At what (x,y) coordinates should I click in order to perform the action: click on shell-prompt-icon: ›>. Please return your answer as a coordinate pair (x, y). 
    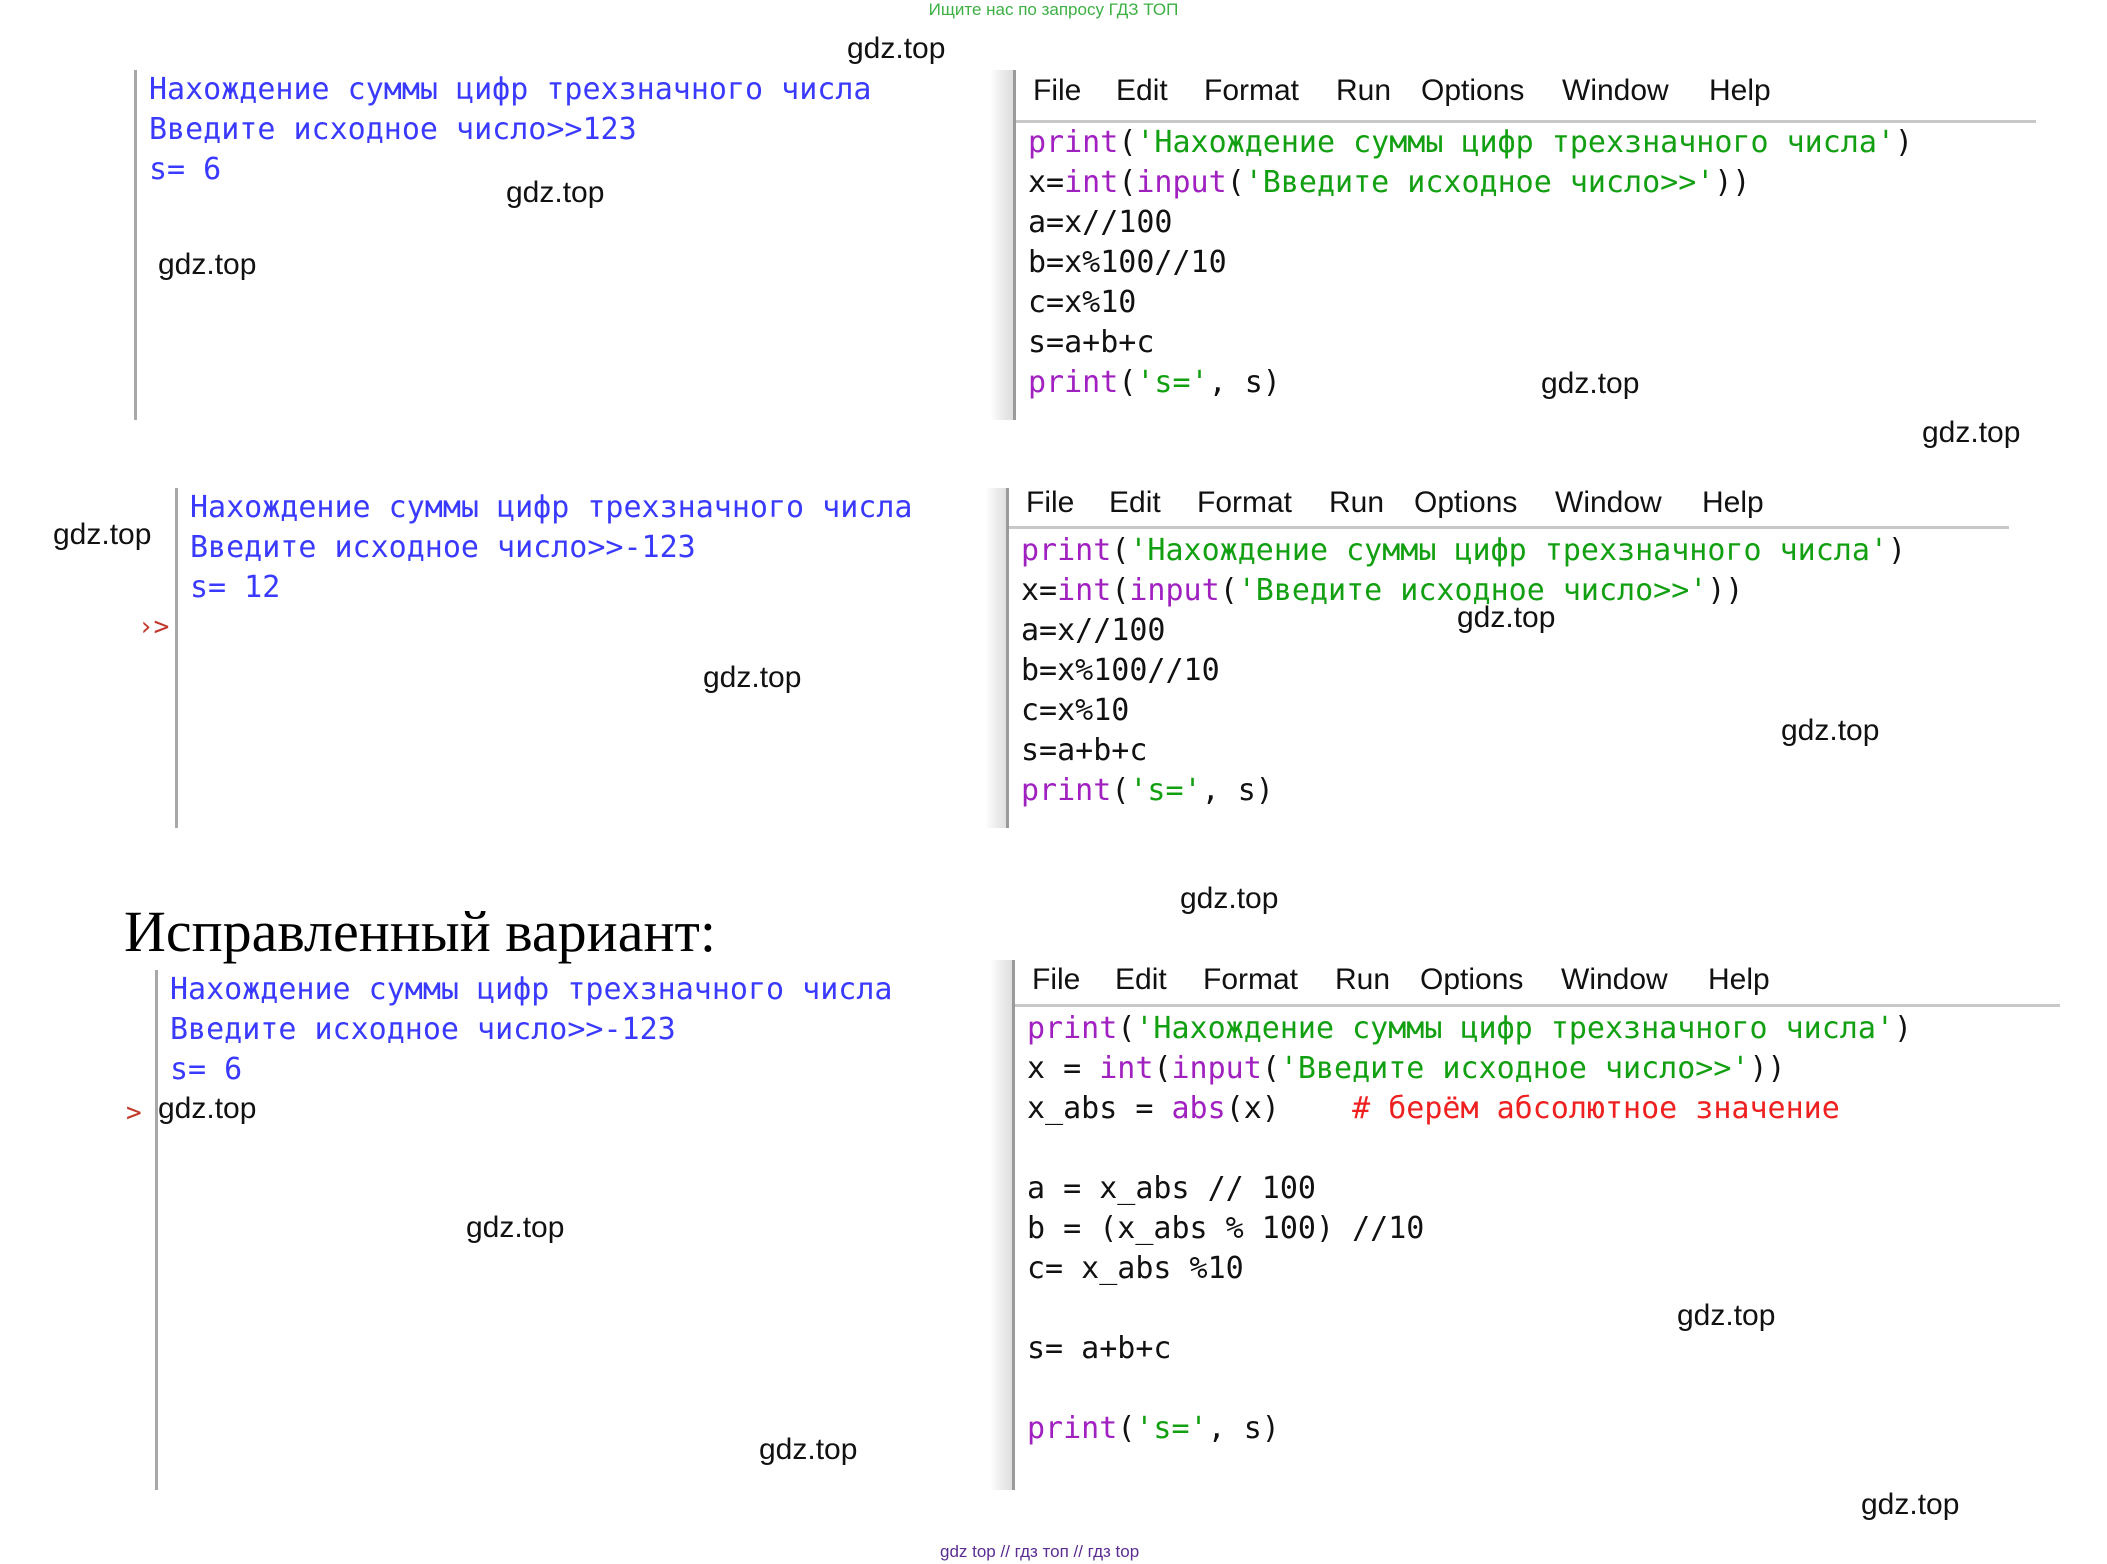
    Looking at the image, I should click on (154, 627).